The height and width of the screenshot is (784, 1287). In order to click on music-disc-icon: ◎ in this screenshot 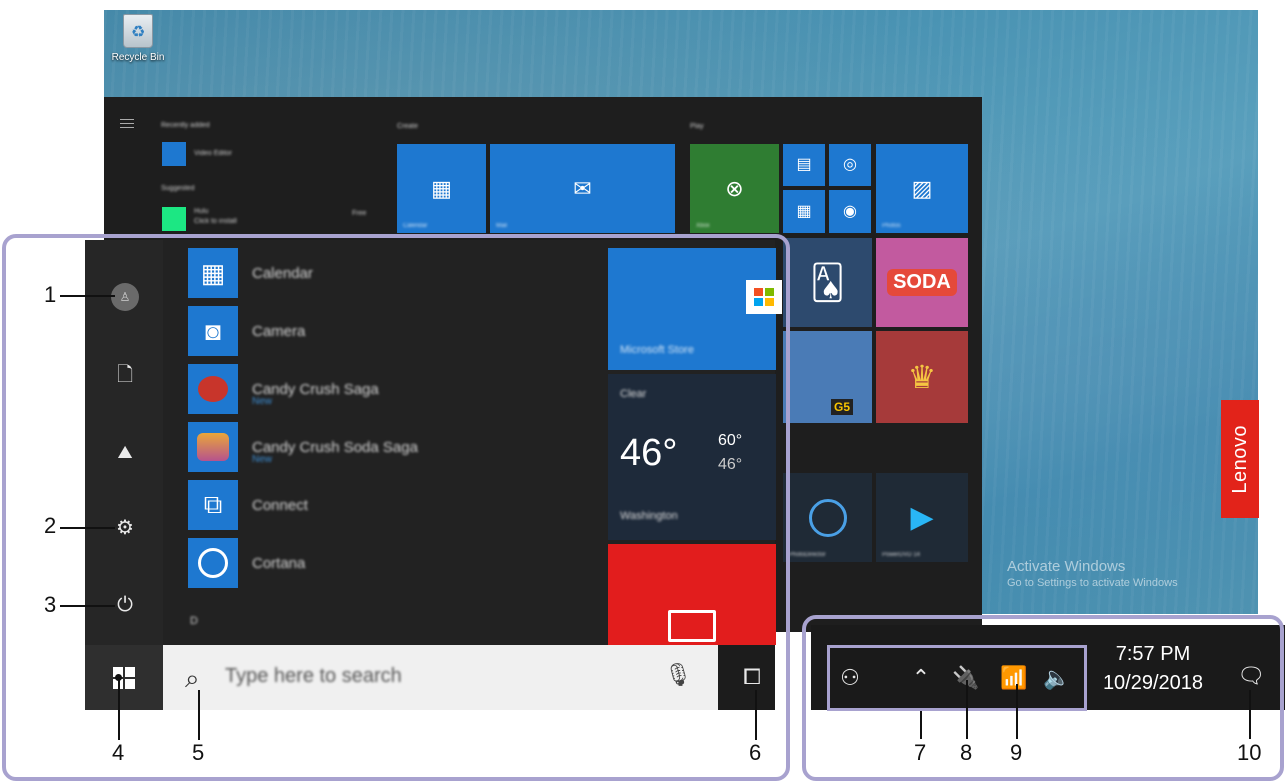, I will do `click(850, 164)`.